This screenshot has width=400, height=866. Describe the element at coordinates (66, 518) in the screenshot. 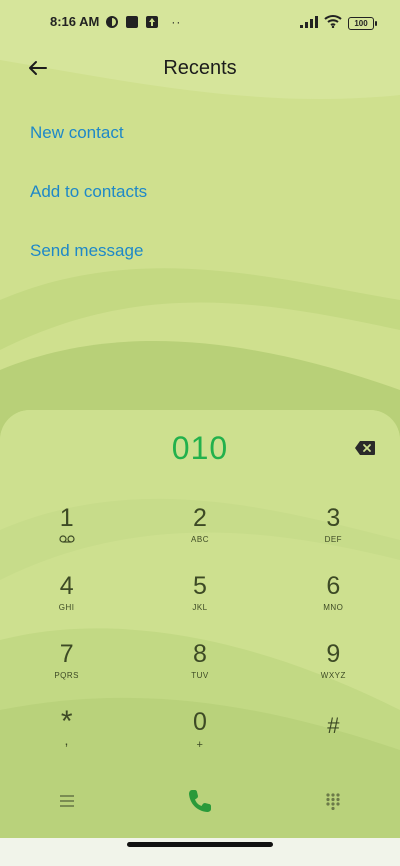

I see `key-digit: 1` at that location.